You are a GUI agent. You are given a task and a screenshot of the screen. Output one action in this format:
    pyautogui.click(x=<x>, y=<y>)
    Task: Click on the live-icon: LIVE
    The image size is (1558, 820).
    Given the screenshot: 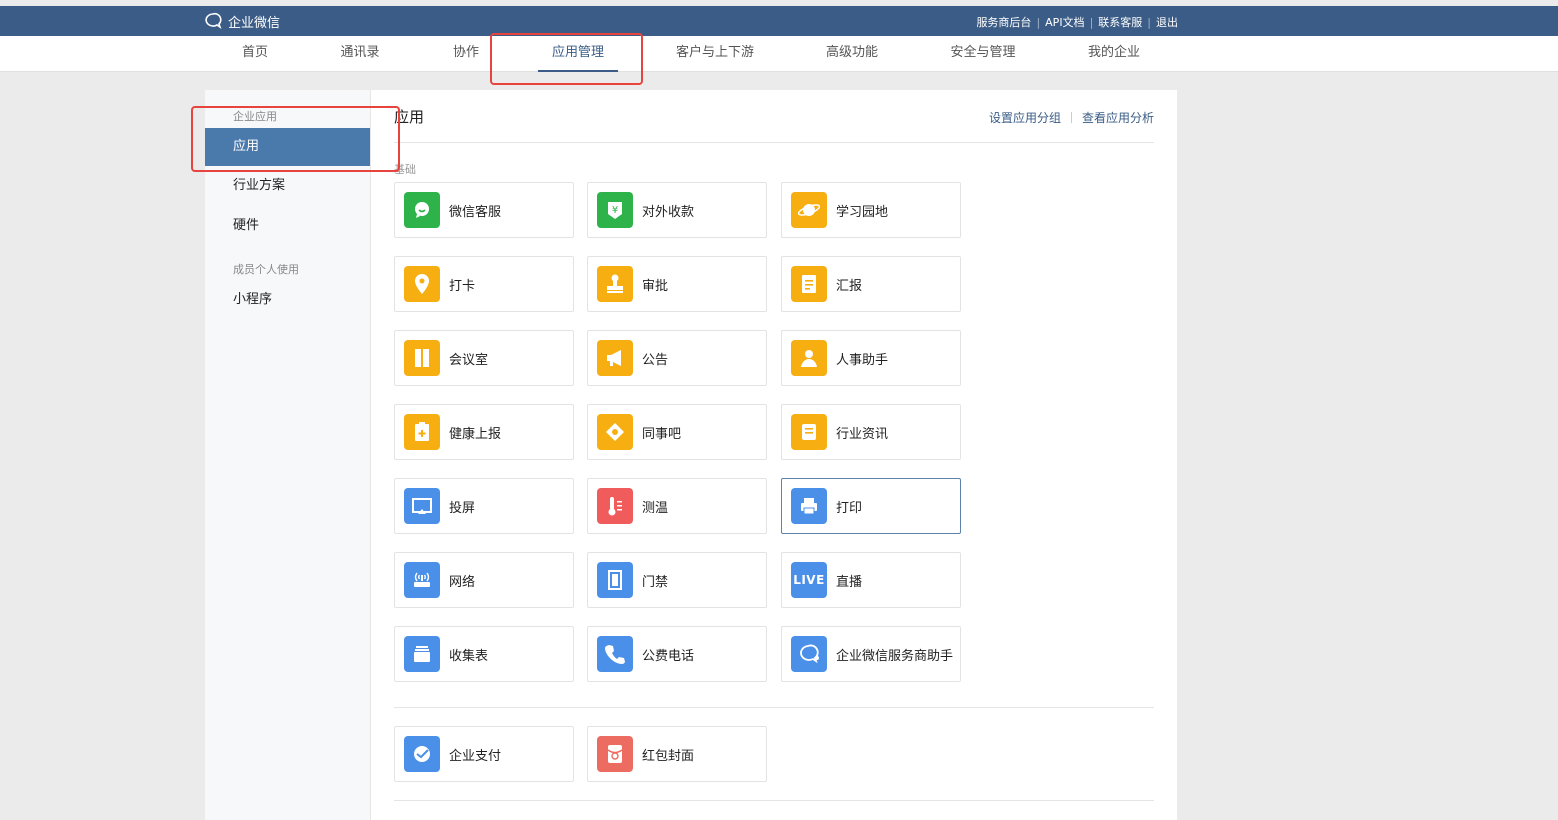 What is the action you would take?
    pyautogui.click(x=809, y=580)
    